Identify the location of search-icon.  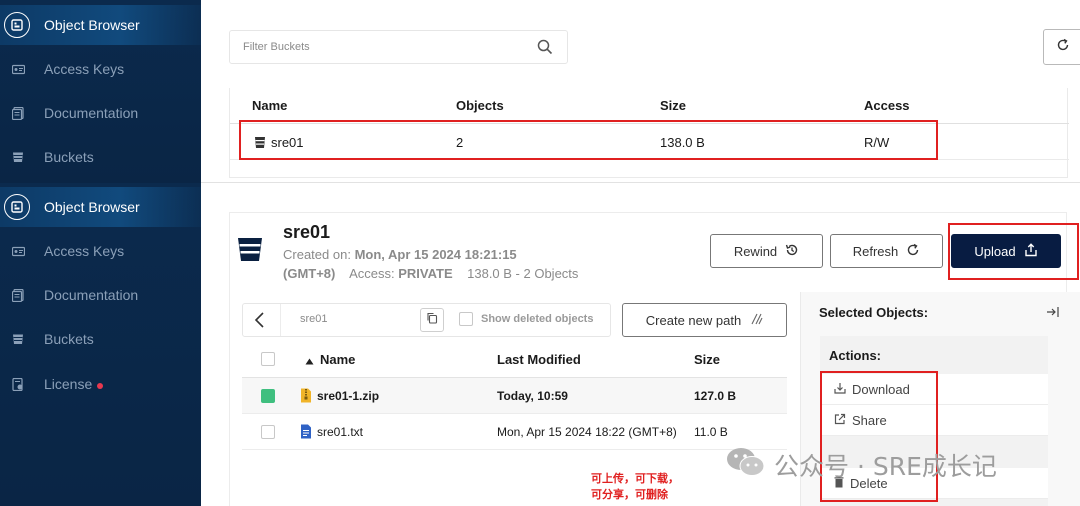
(545, 48).